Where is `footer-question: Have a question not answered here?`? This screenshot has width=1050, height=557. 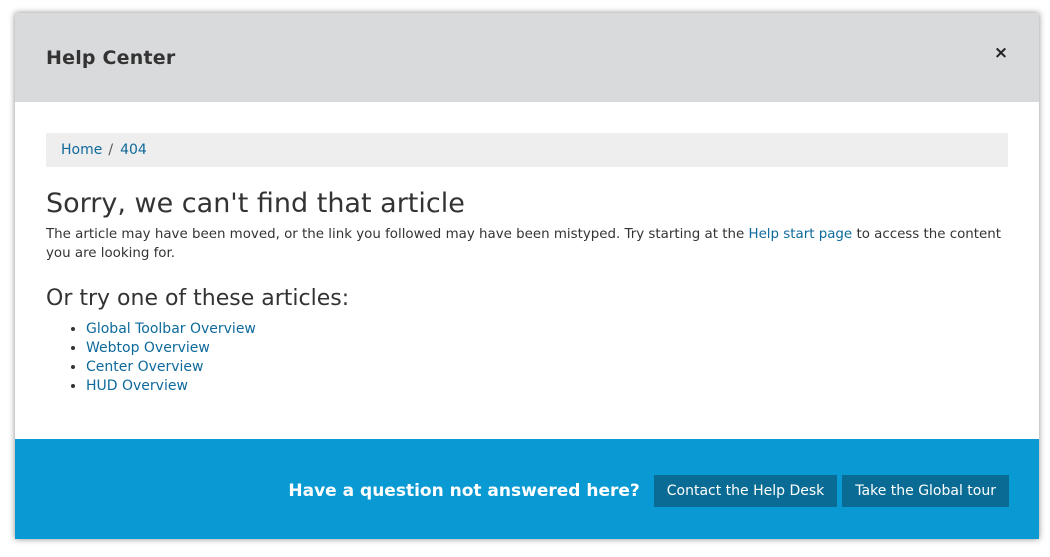 footer-question: Have a question not answered here? is located at coordinates (464, 491).